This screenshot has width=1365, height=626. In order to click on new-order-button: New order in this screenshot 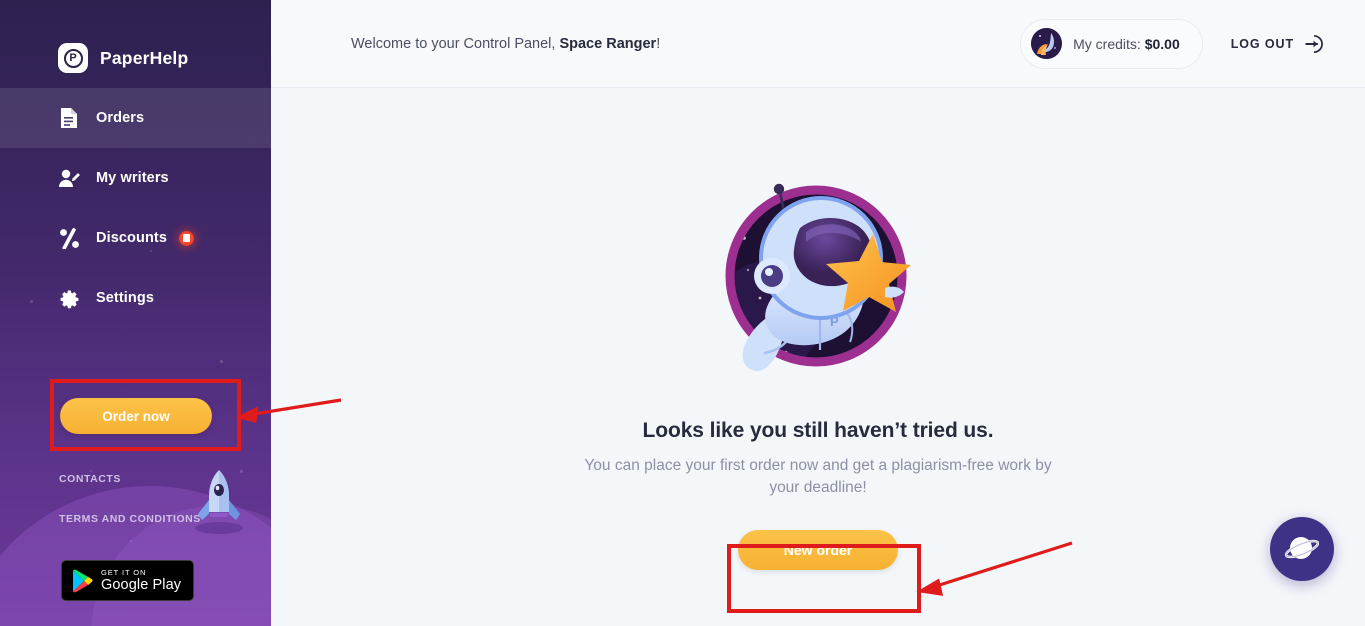, I will do `click(818, 549)`.